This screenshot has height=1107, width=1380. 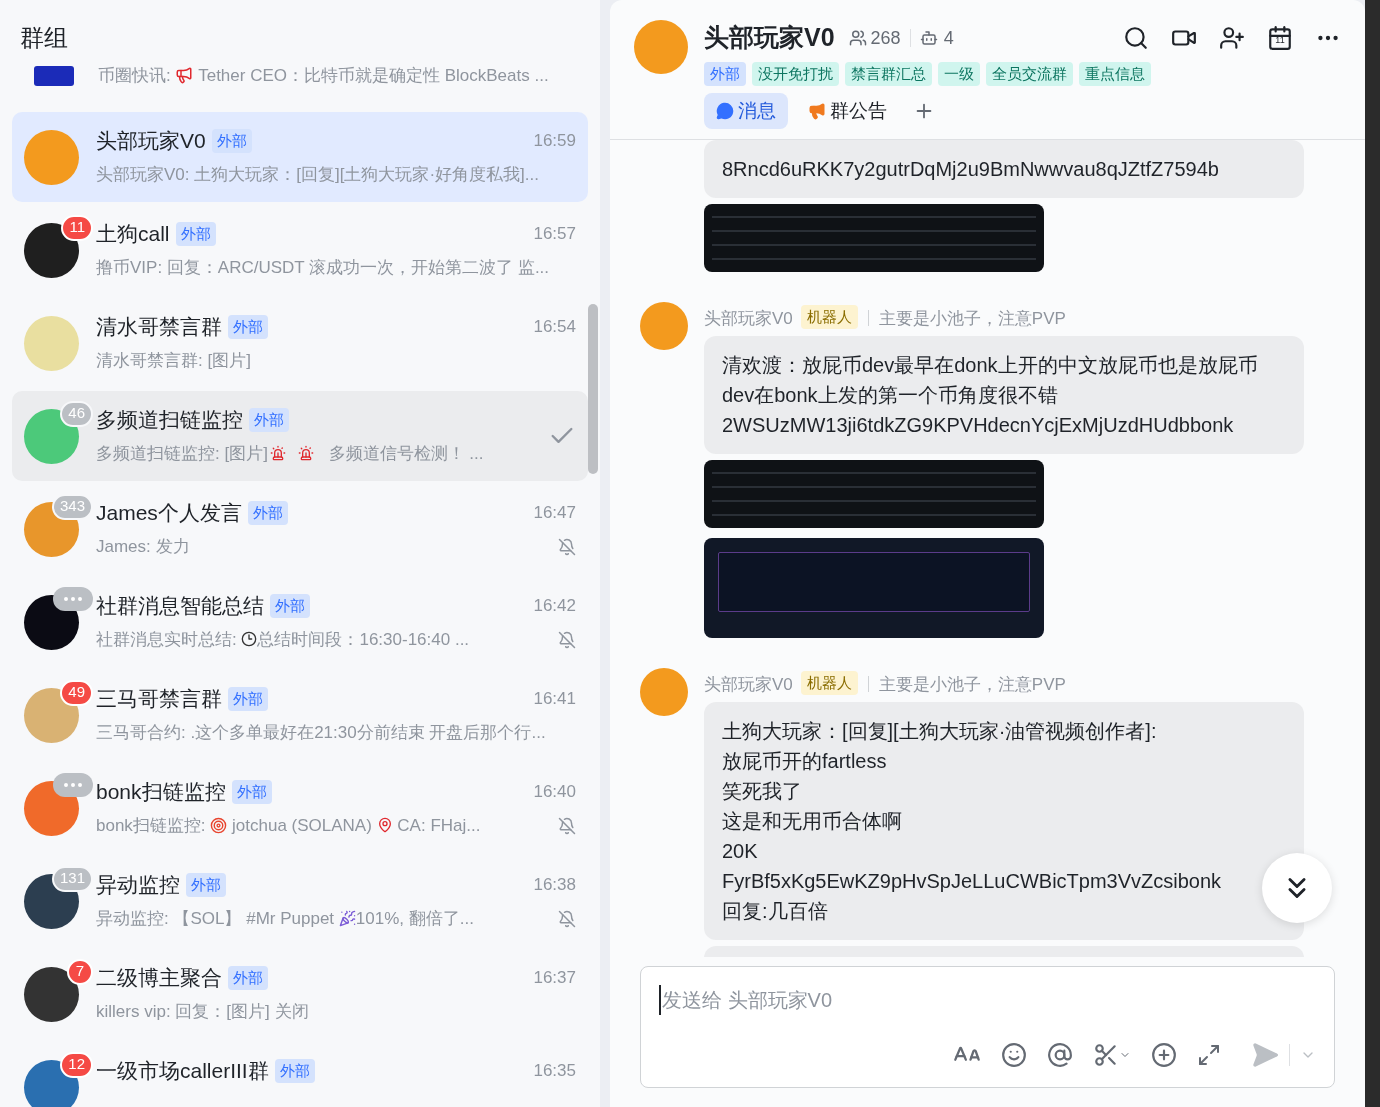 I want to click on message-text: 8Rncd6uRKK7y2gutrDqMj2u9BmNwwvau8qJZtfZ7594b, so click(x=971, y=169).